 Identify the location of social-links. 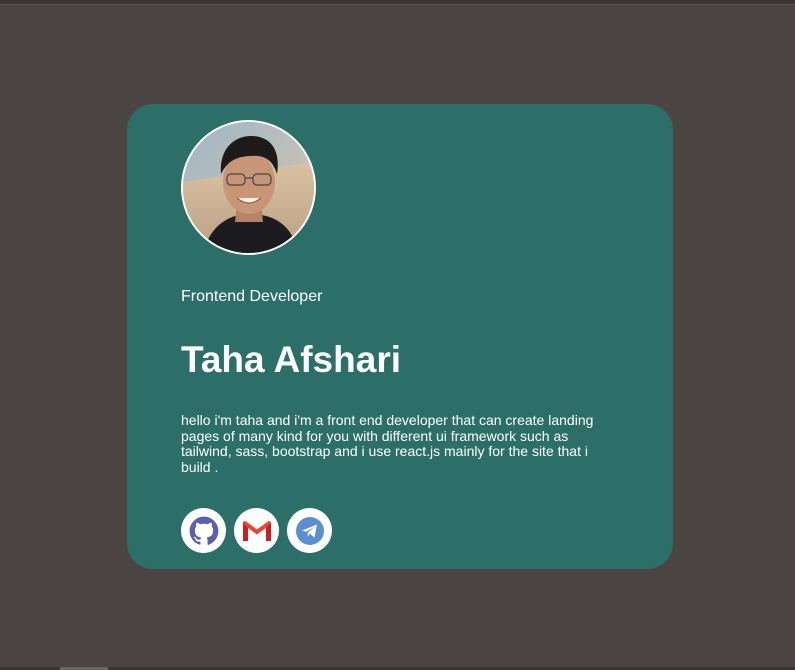
(256, 530).